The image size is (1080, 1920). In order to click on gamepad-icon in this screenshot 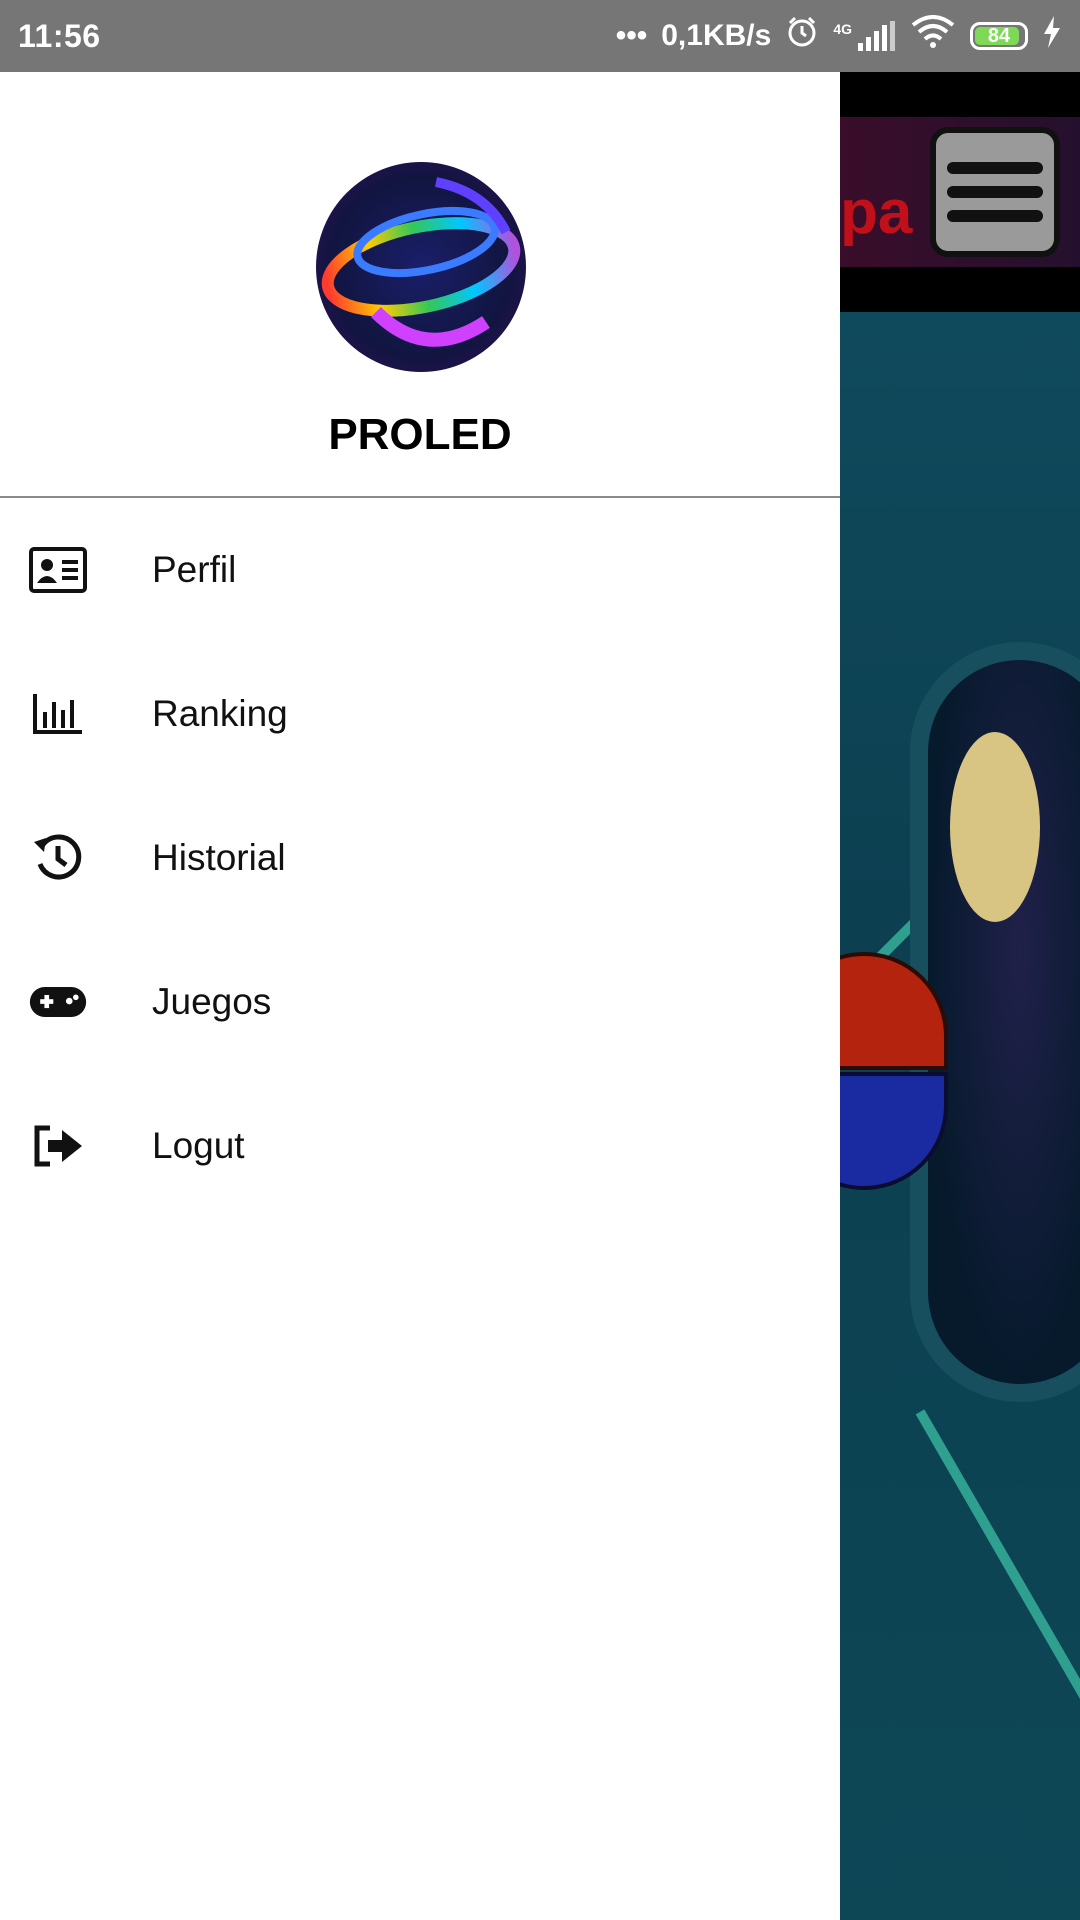, I will do `click(58, 1002)`.